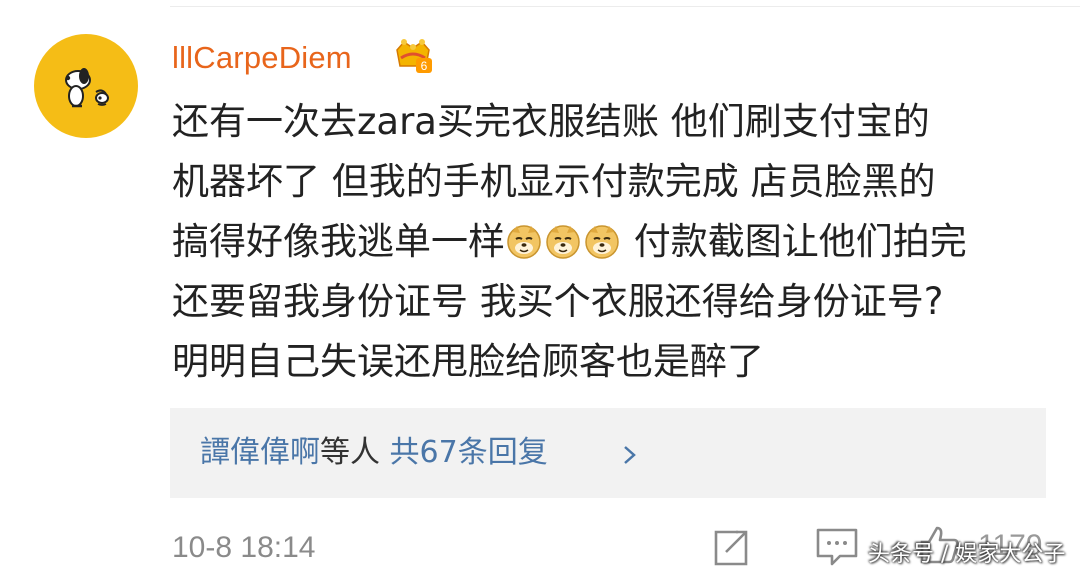 The height and width of the screenshot is (575, 1080). I want to click on reply-middle: 等人, so click(350, 452).